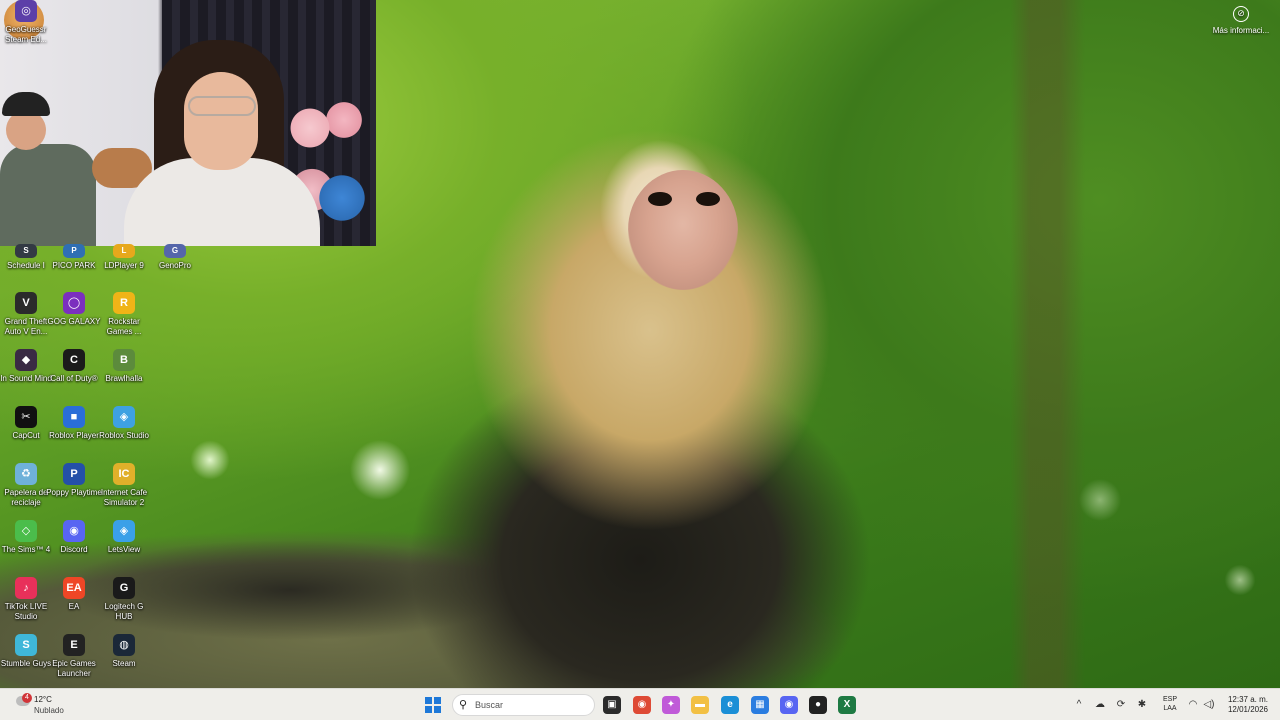 The image size is (1280, 720). I want to click on search-icon: ⚲, so click(463, 705).